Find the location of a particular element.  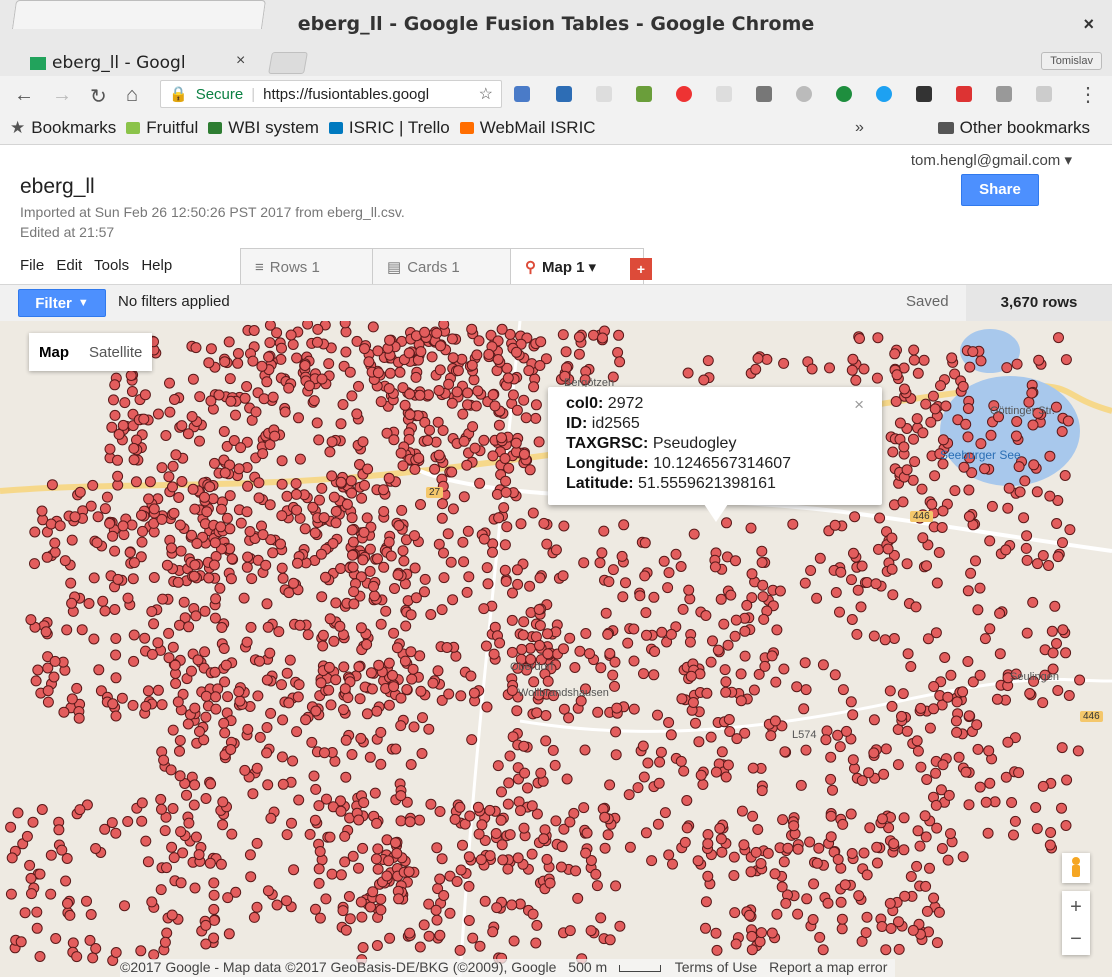

extension-arrow-icon is located at coordinates (564, 94).